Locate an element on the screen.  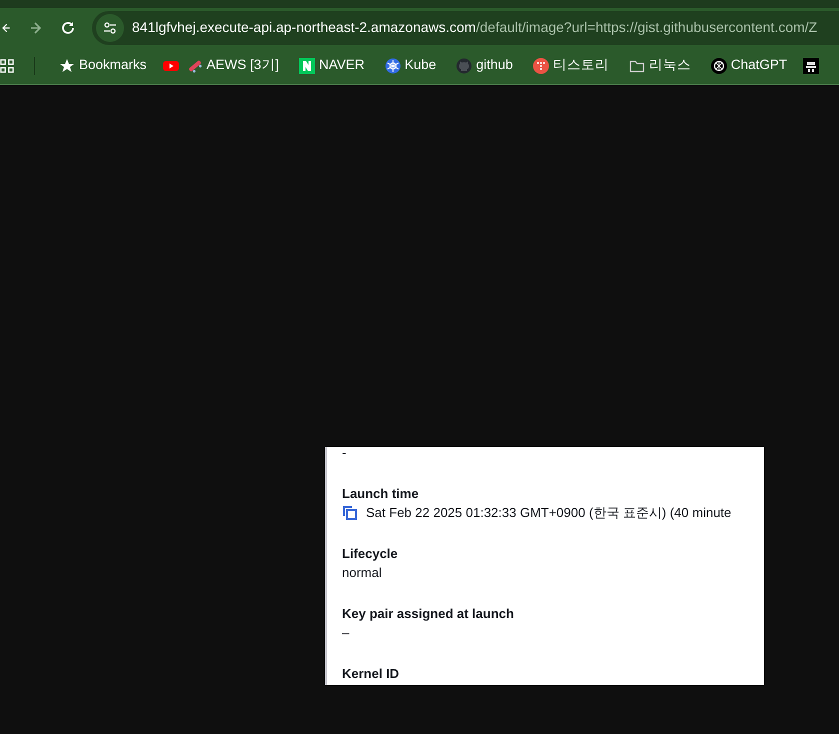
field-value: normal is located at coordinates (362, 573).